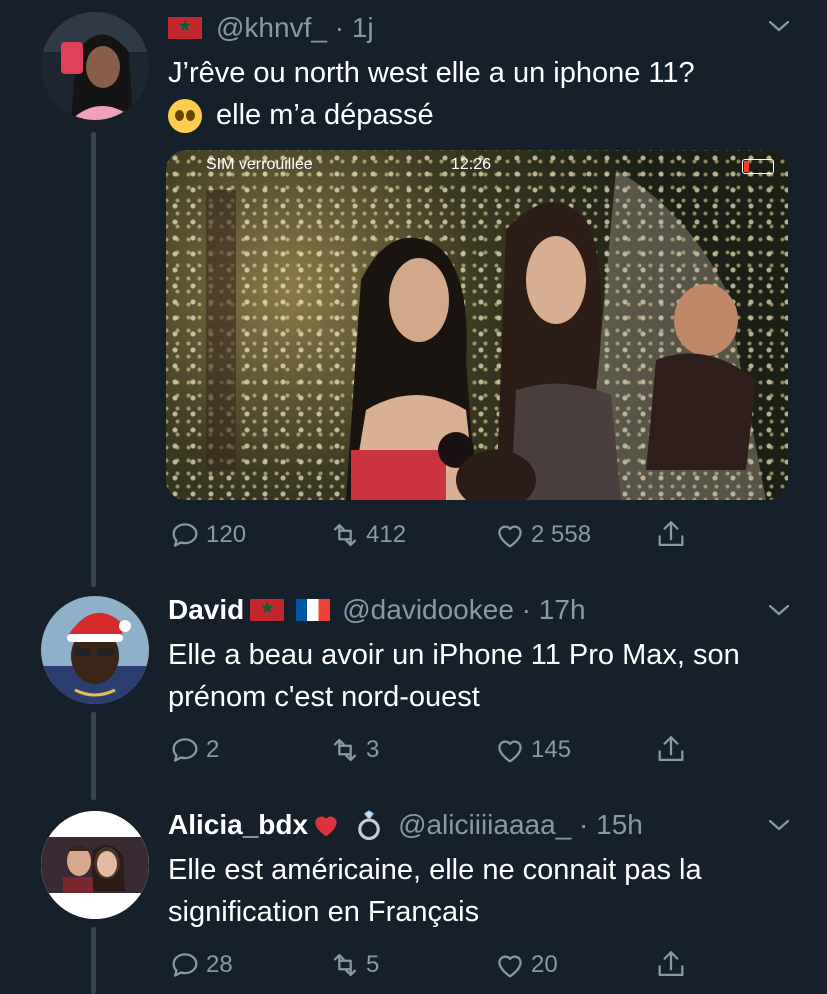 The height and width of the screenshot is (994, 827). I want to click on like-button: 20, so click(525, 965).